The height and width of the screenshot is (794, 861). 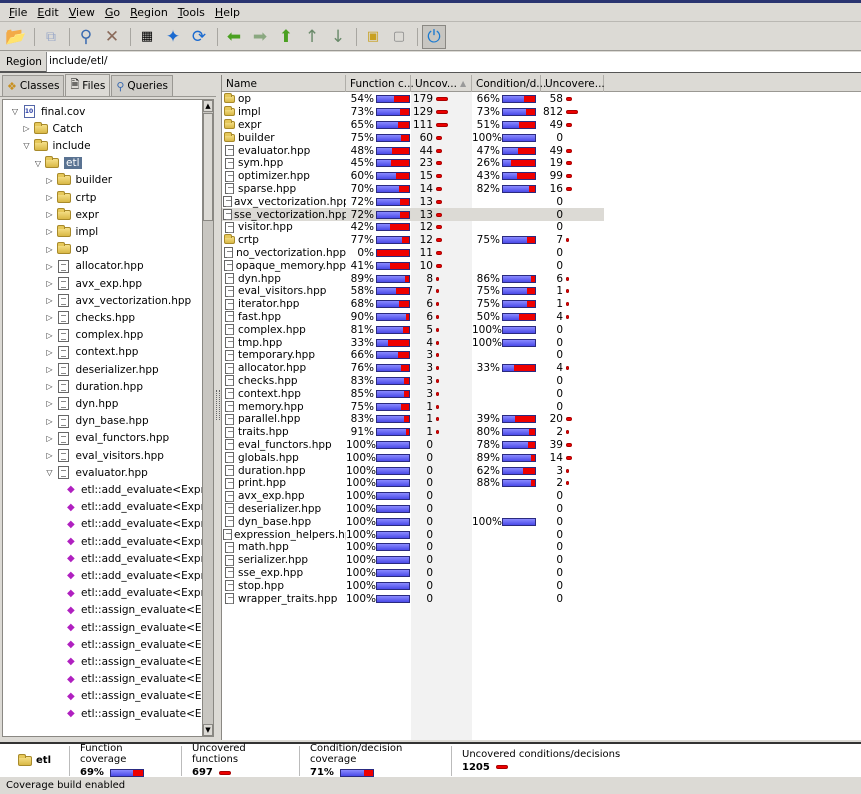 What do you see at coordinates (93, 335) in the screenshot?
I see `tree-item: ▷ complex.hpp` at bounding box center [93, 335].